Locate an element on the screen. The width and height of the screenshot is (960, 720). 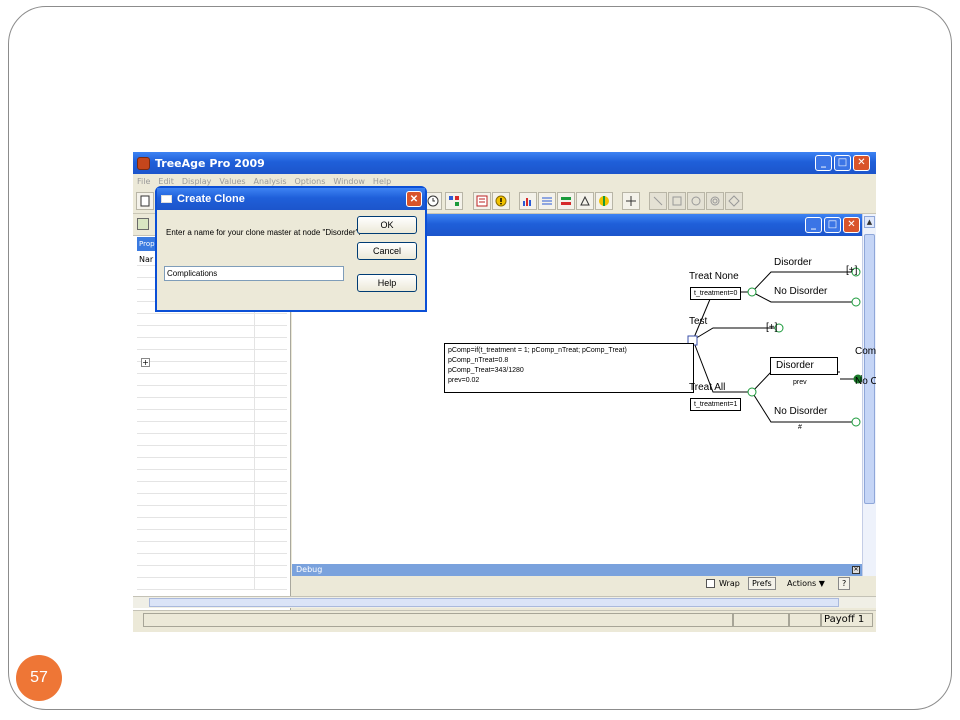
dialog-title: Create Clone is located at coordinates (211, 199).